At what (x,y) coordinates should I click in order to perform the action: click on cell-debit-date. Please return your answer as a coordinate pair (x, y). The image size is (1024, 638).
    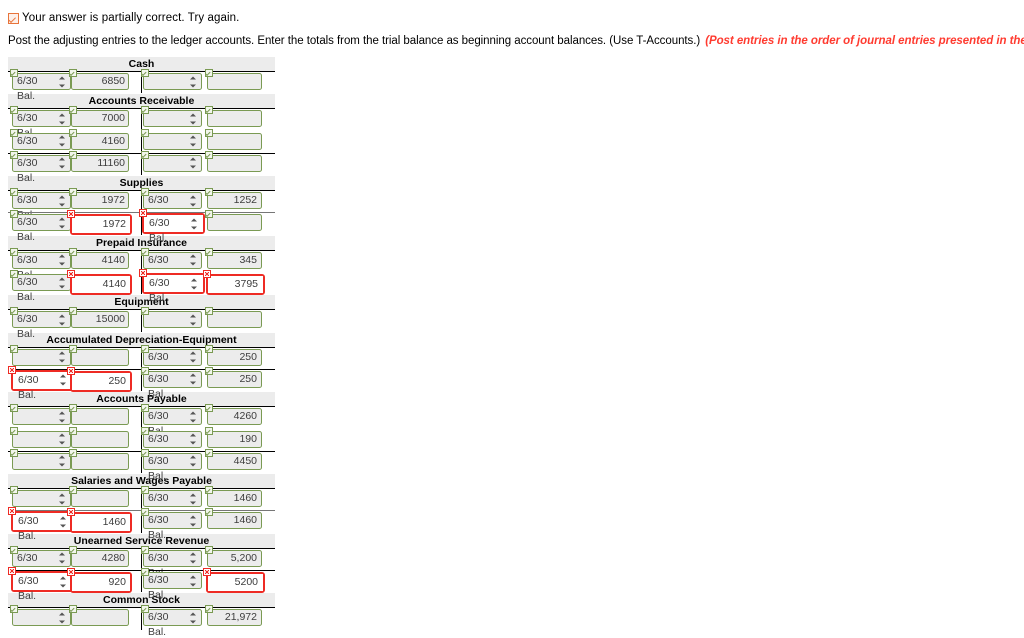
    Looking at the image, I should click on (39, 459).